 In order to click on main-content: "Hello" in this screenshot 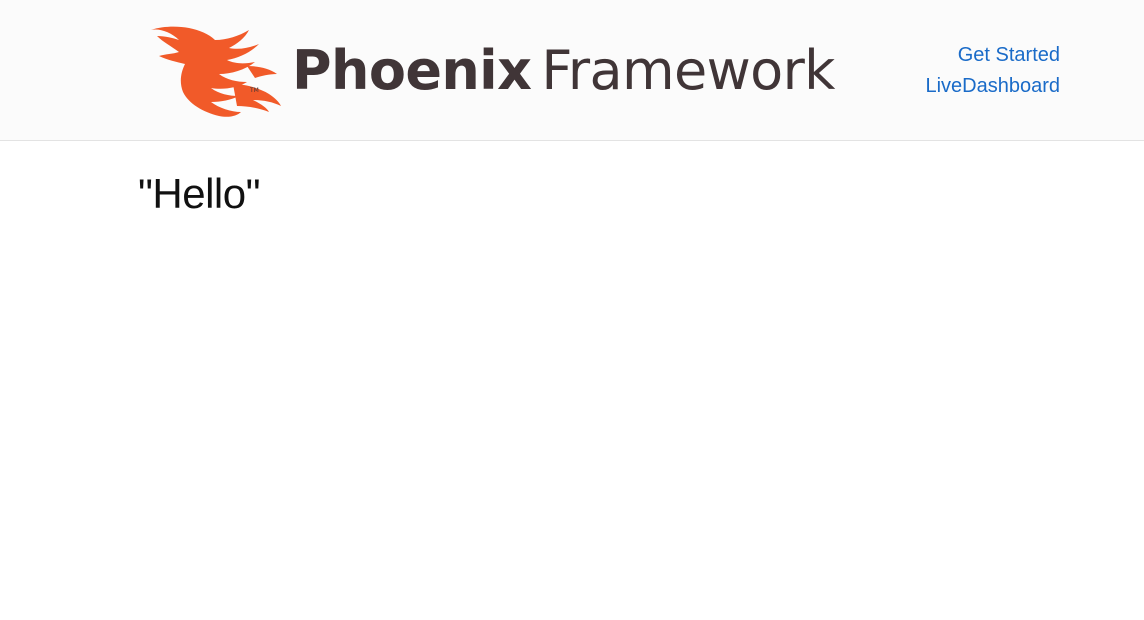, I will do `click(199, 194)`.